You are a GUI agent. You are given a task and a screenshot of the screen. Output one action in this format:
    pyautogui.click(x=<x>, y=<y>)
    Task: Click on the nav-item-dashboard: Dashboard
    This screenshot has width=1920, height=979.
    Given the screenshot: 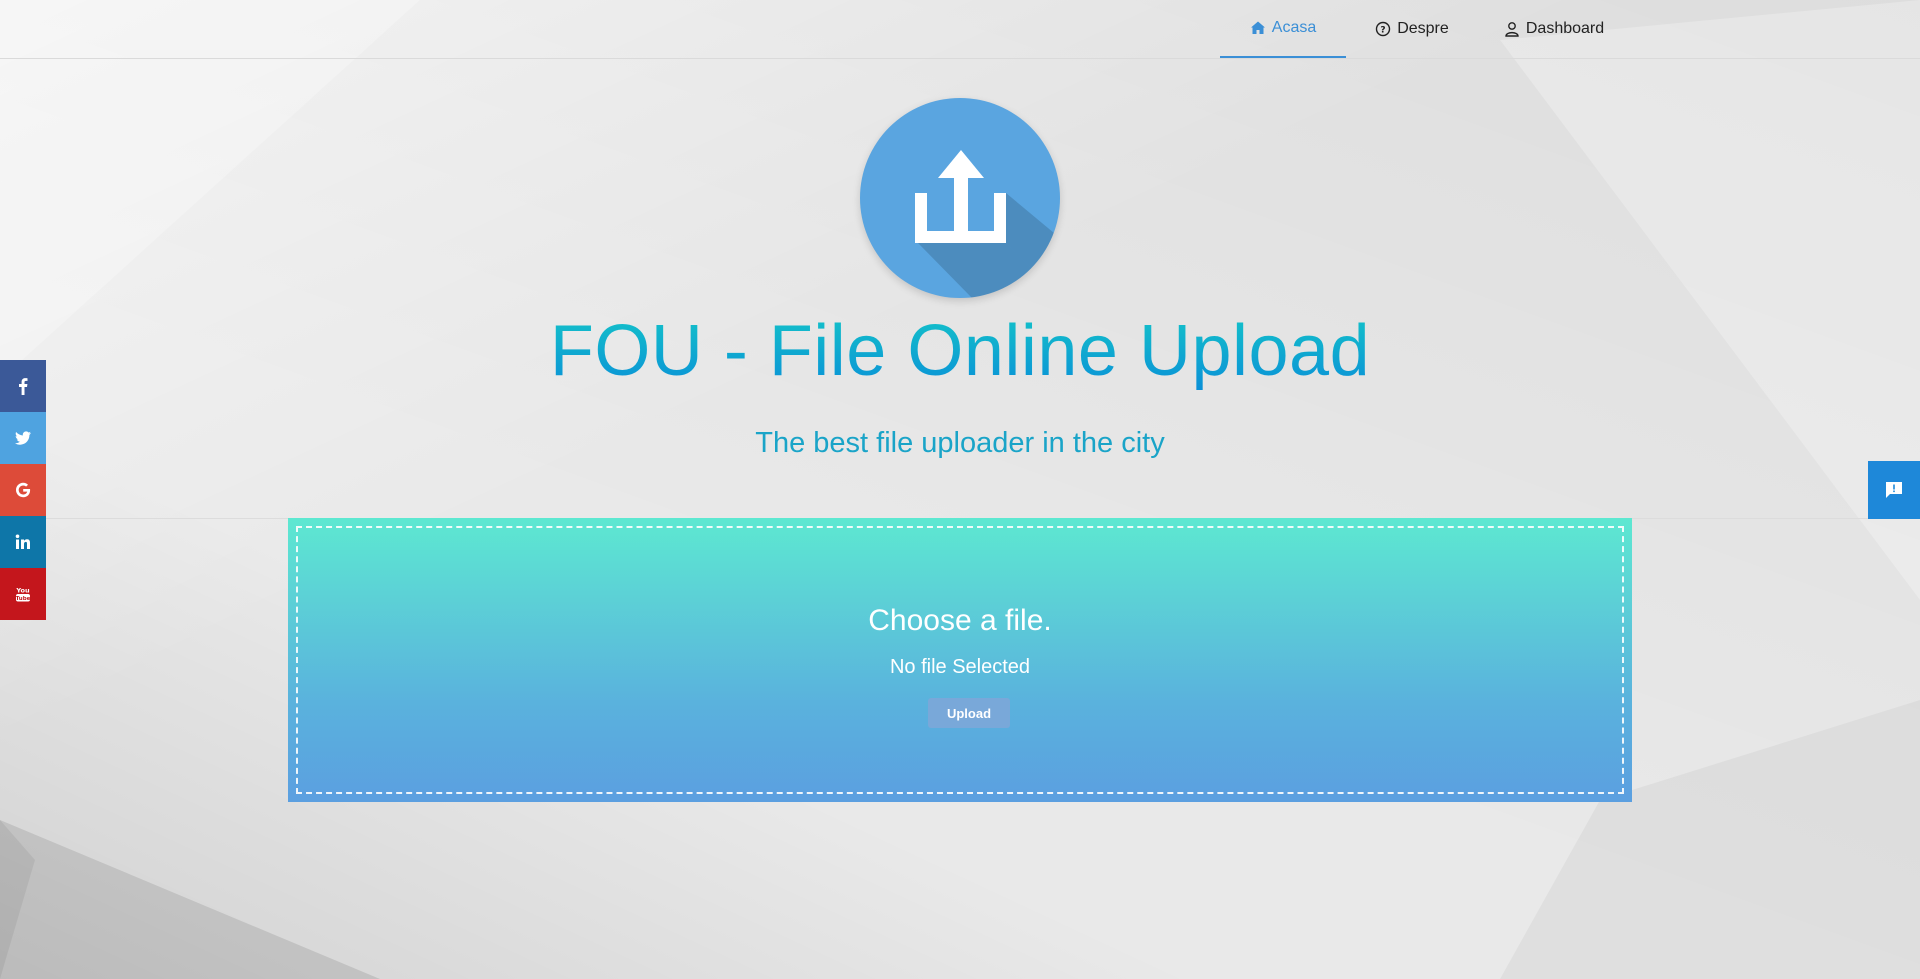 What is the action you would take?
    pyautogui.click(x=1554, y=29)
    